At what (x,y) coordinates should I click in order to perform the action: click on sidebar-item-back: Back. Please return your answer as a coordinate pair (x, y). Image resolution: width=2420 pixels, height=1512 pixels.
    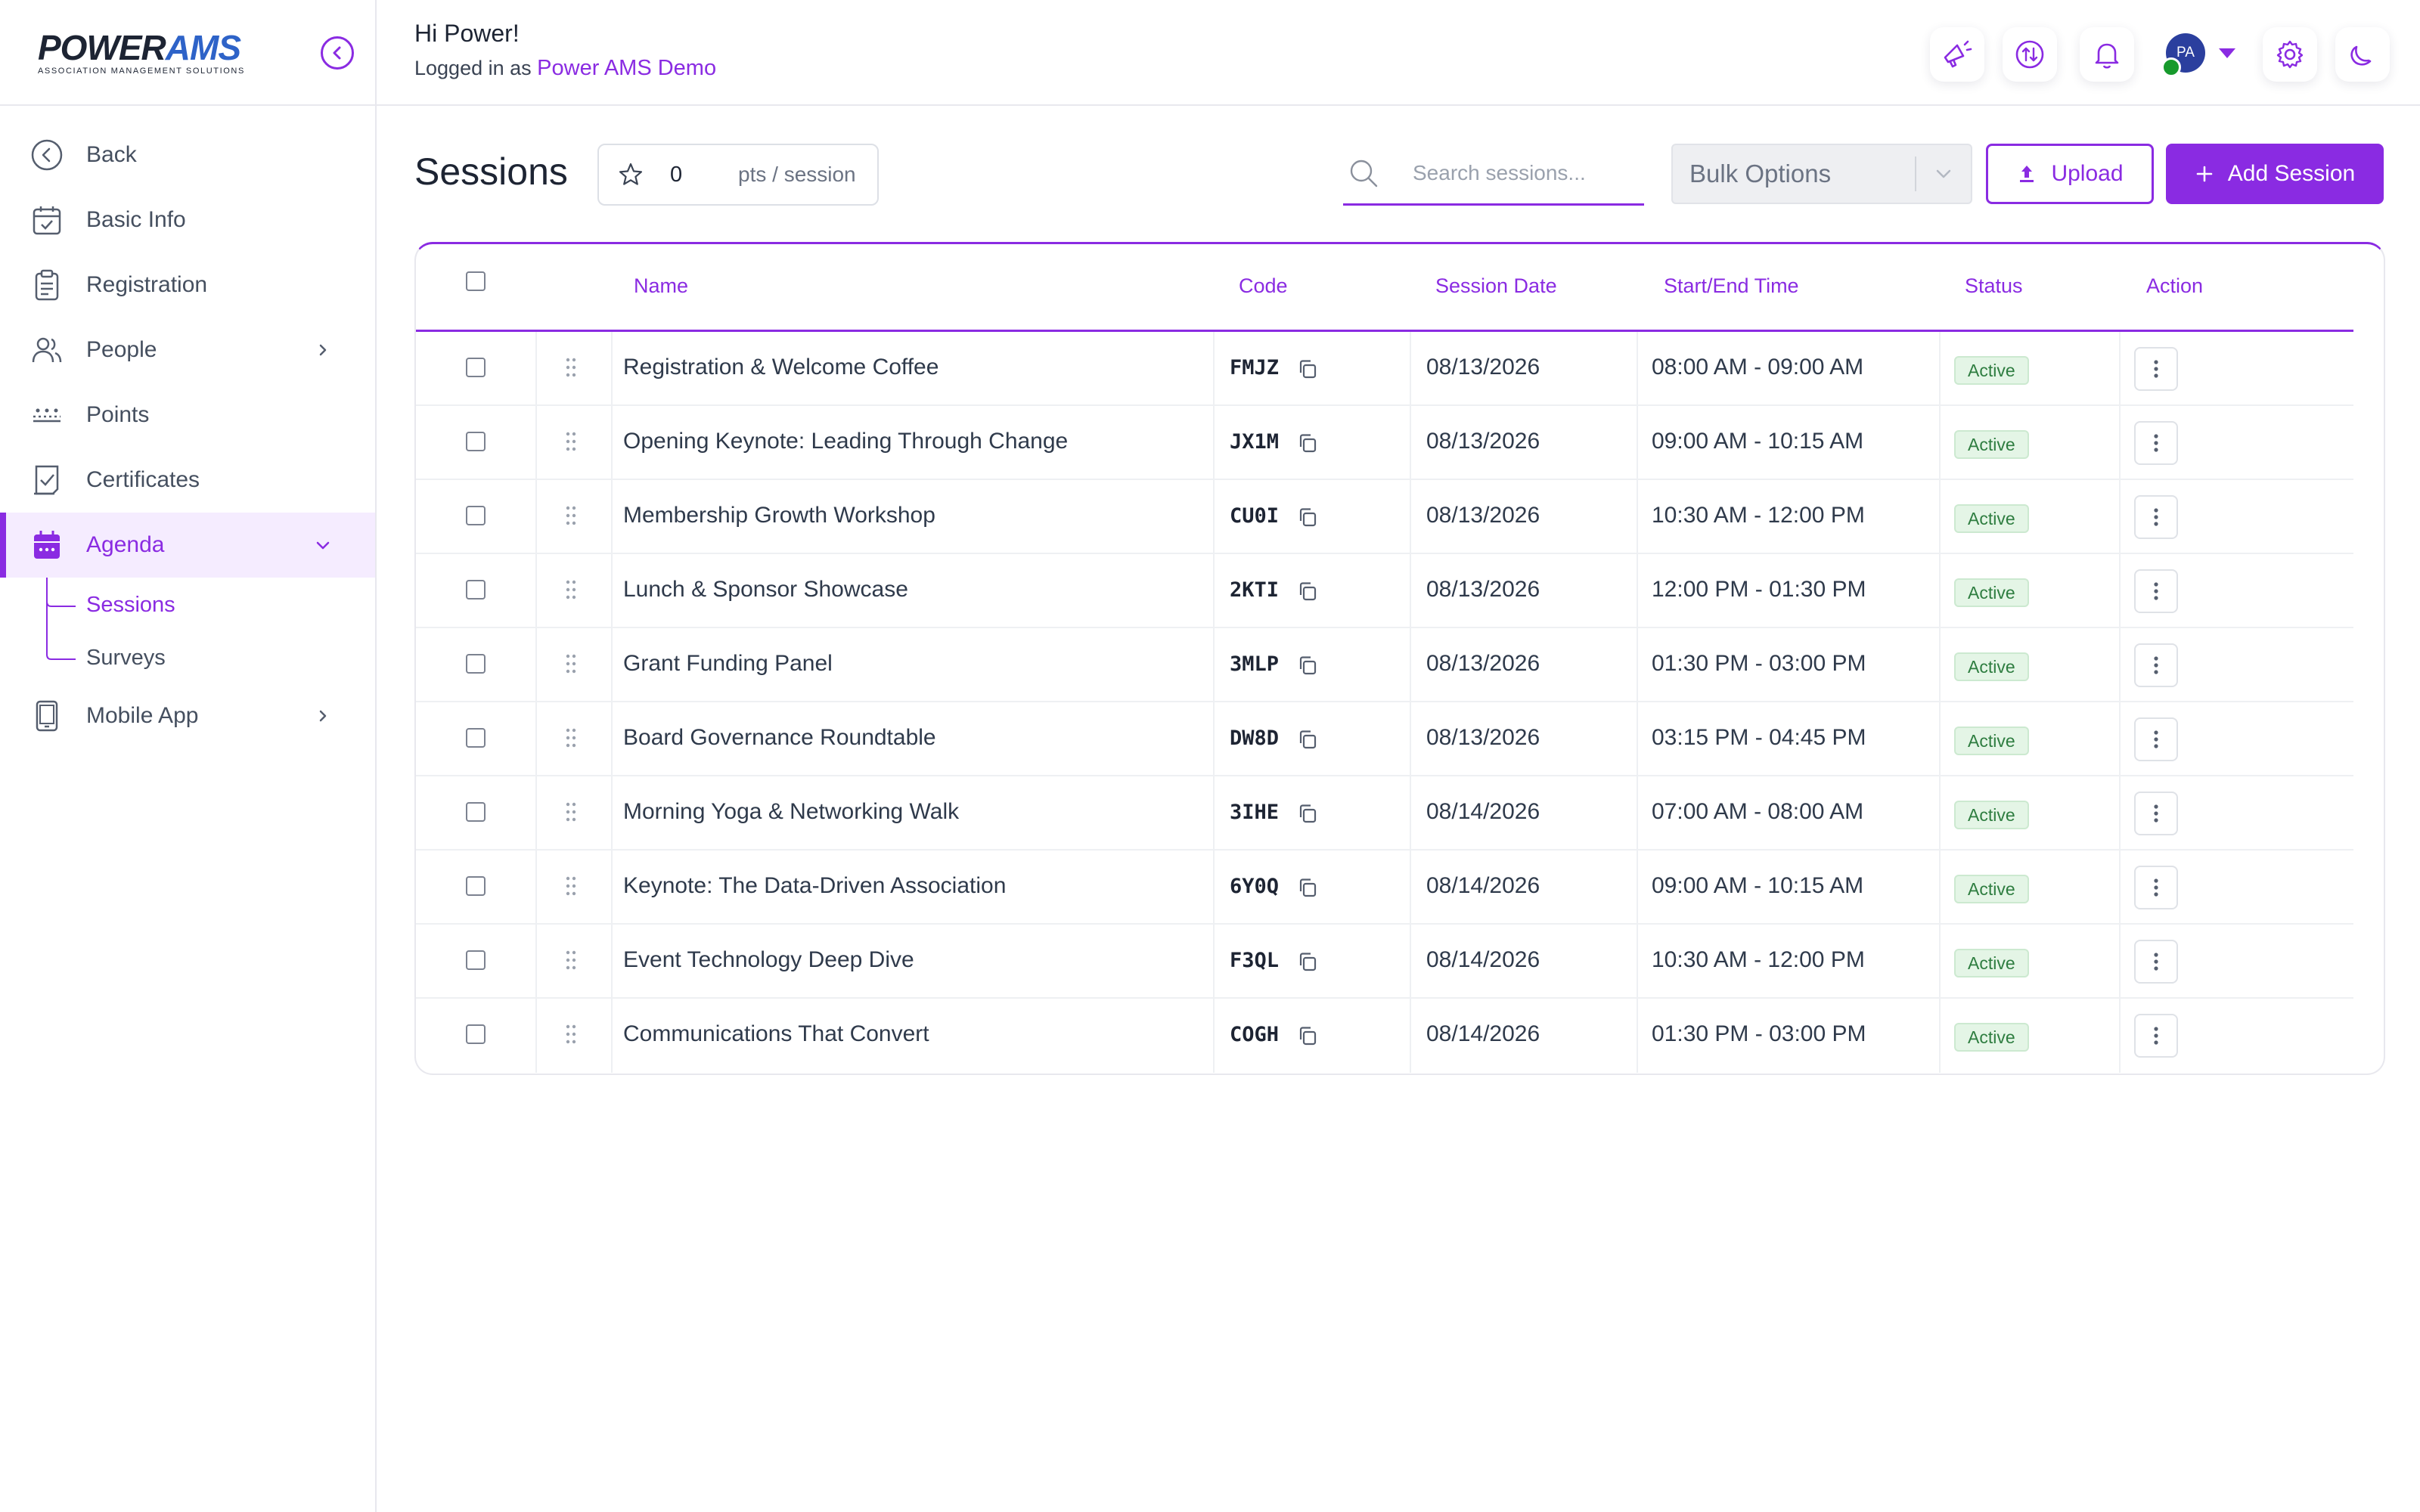
    Looking at the image, I should click on (187, 154).